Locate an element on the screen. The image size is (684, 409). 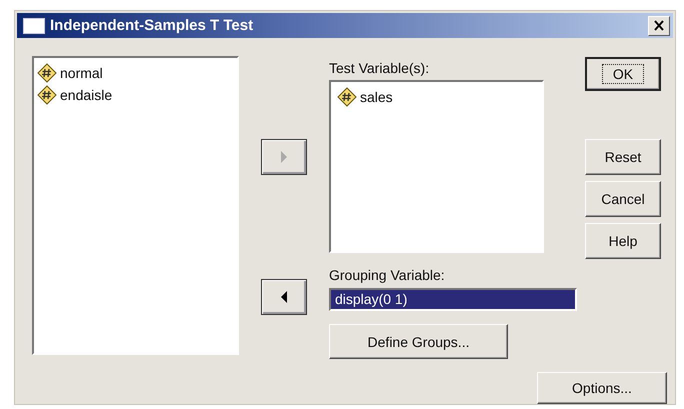
close-button is located at coordinates (659, 26).